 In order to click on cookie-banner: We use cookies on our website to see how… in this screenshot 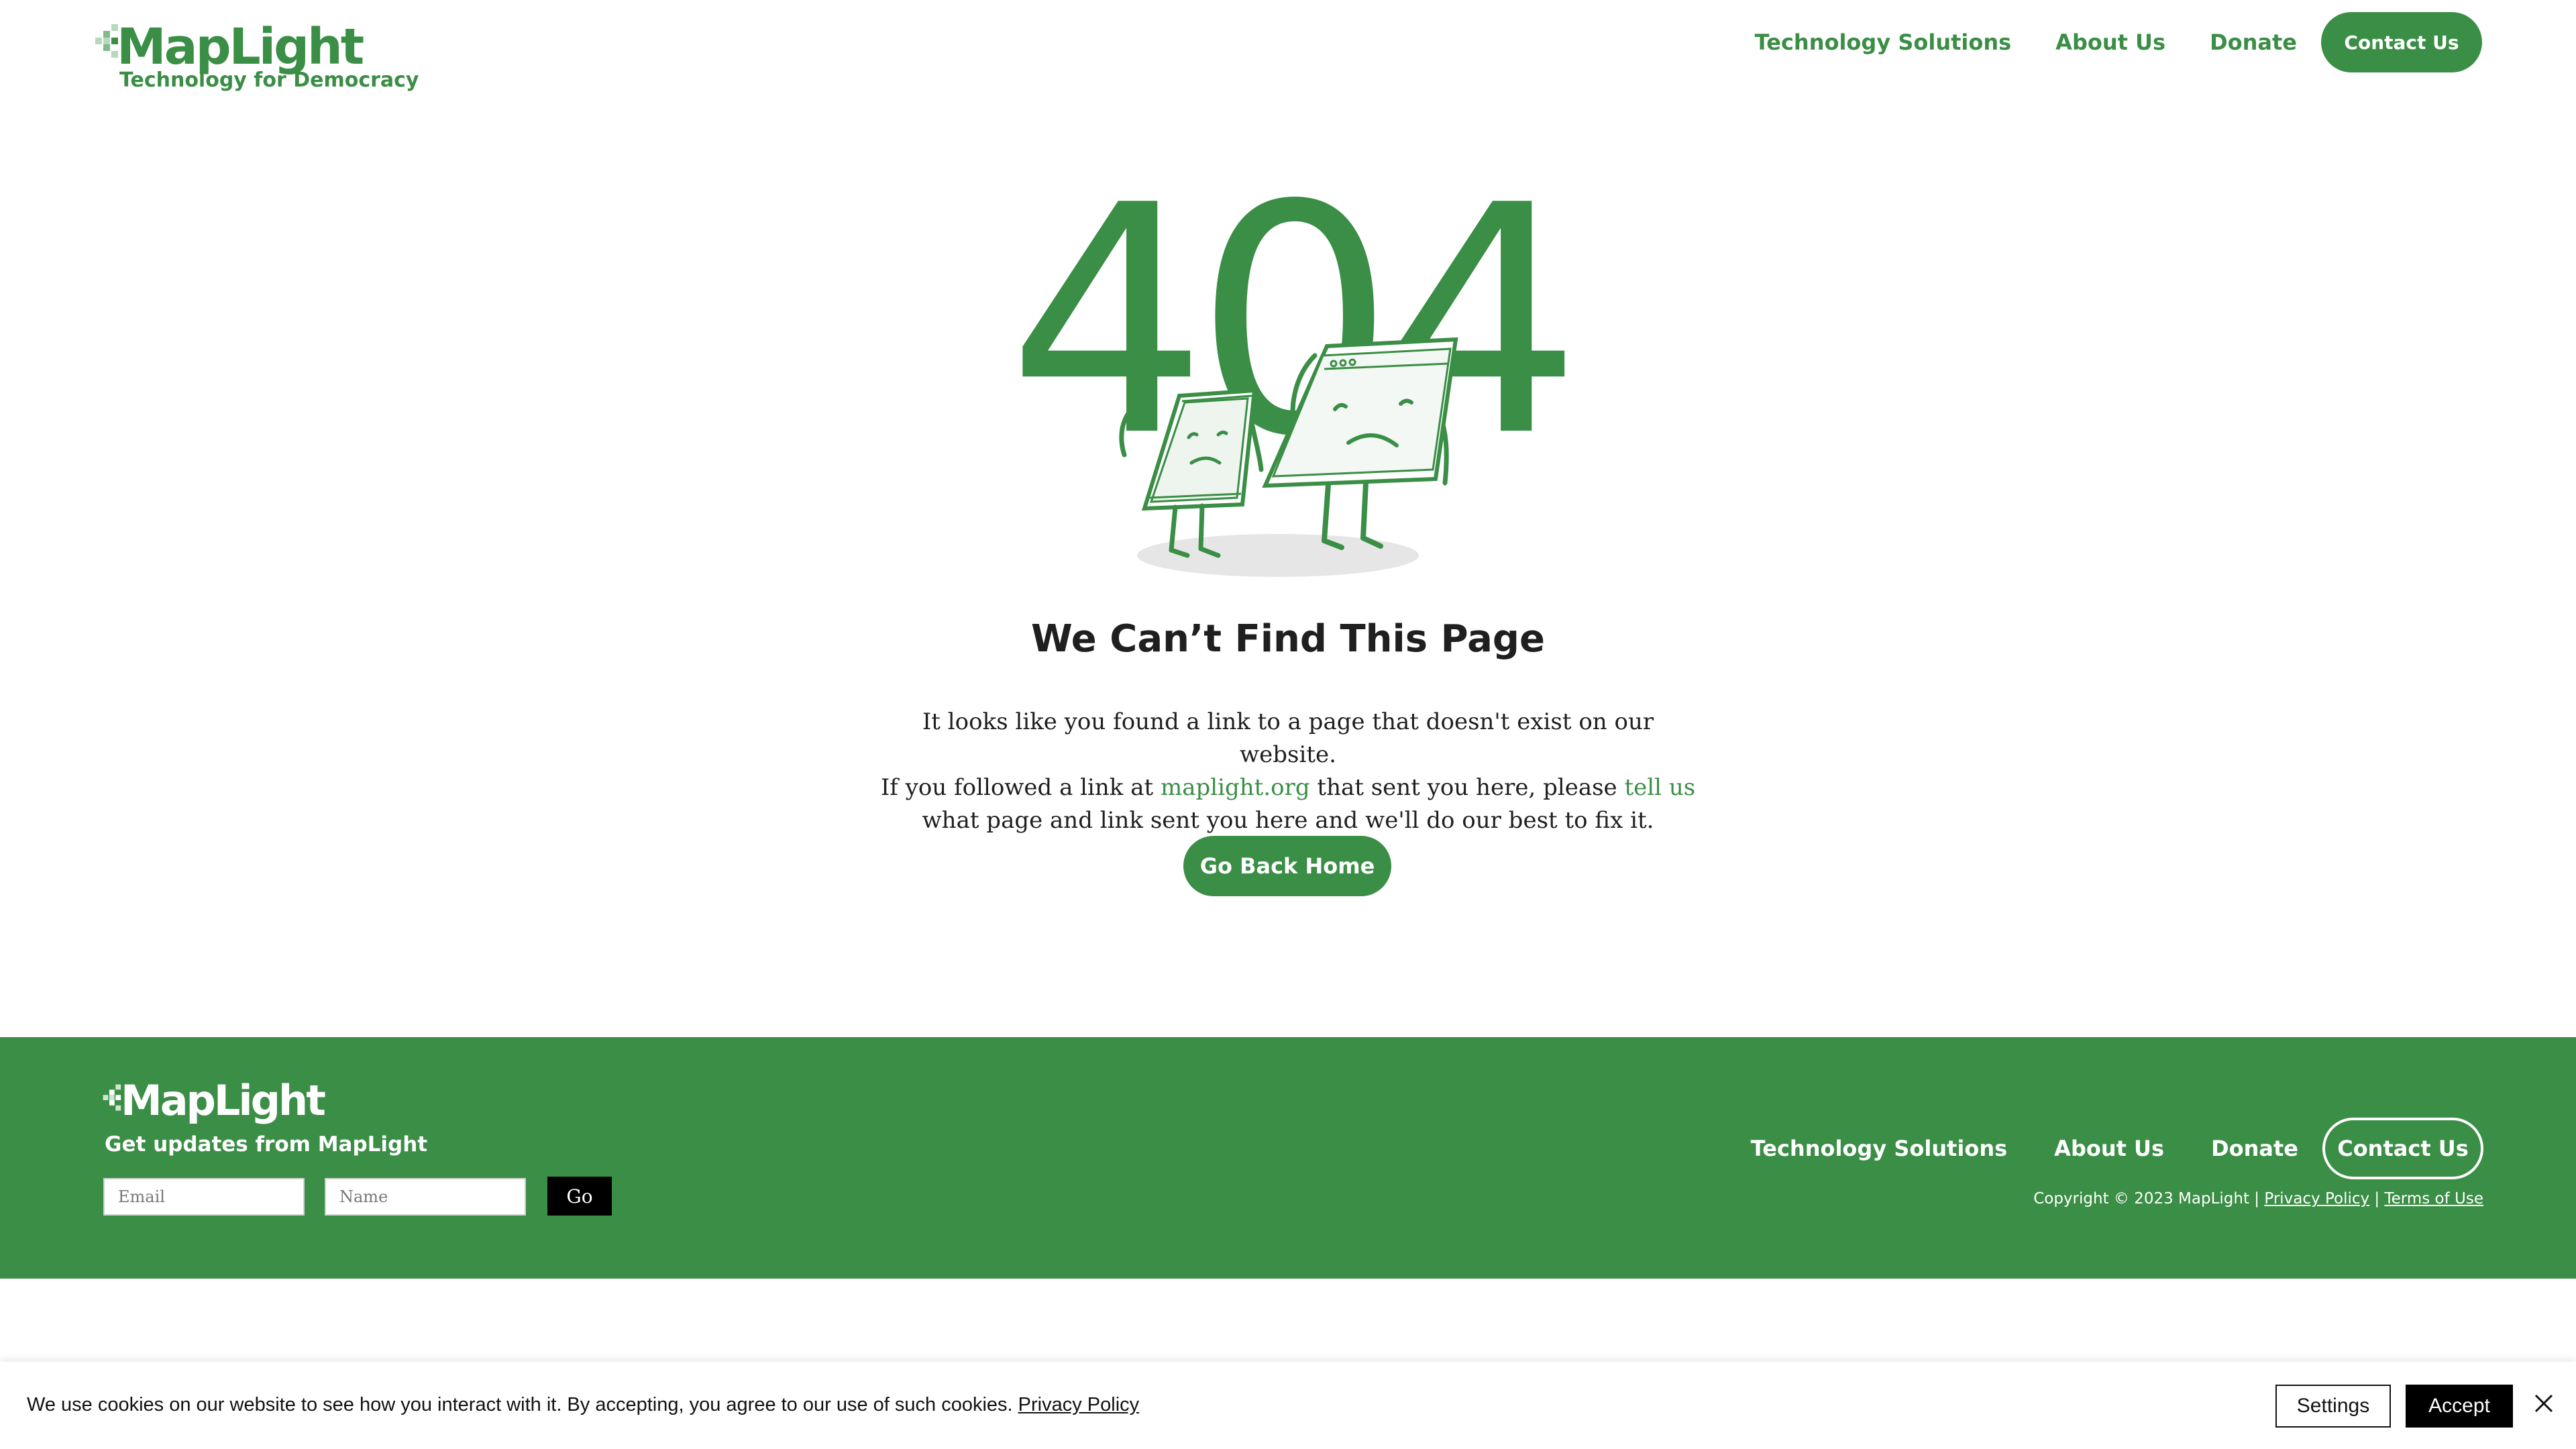, I will do `click(1288, 1405)`.